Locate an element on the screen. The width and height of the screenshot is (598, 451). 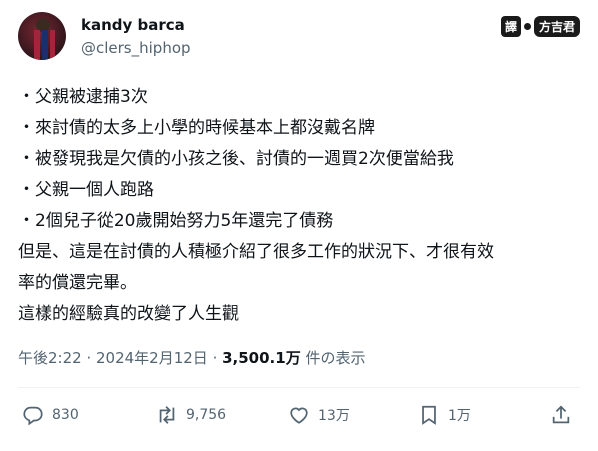
bookmark-count: 1万 is located at coordinates (459, 416).